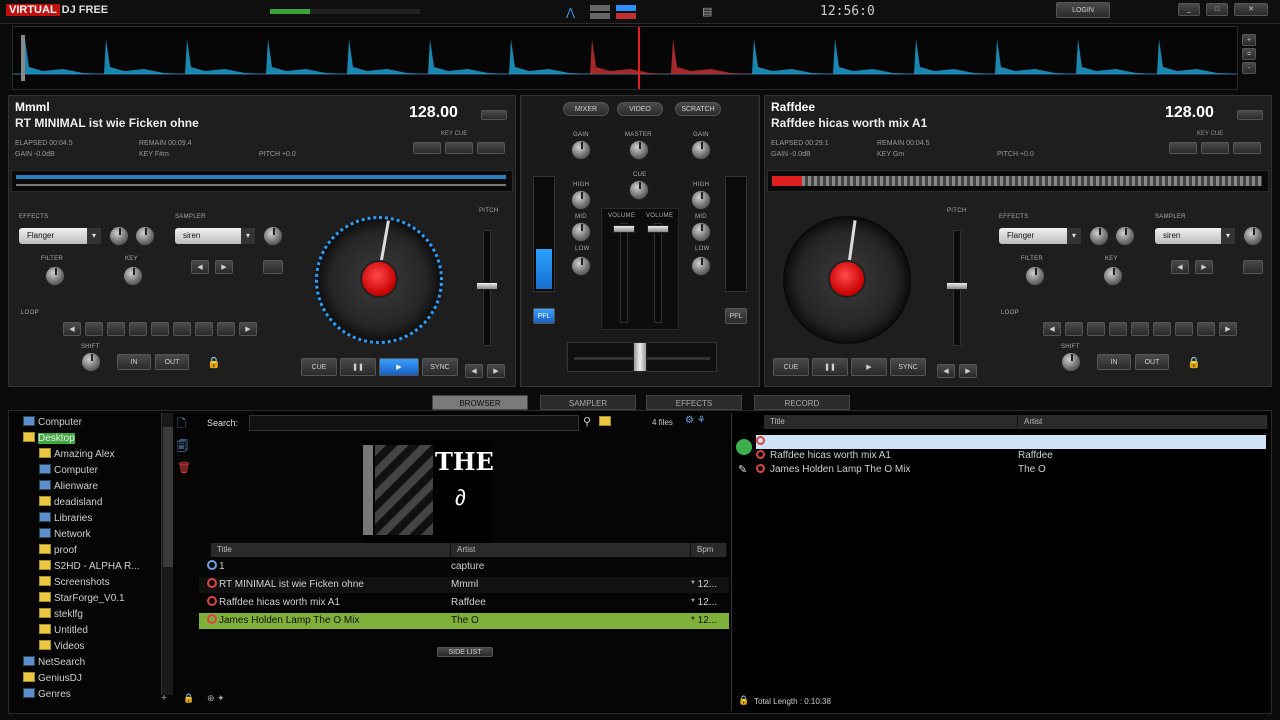 The width and height of the screenshot is (1280, 720). Describe the element at coordinates (830, 367) in the screenshot. I see `deck-right-pause-button: ❚❚` at that location.